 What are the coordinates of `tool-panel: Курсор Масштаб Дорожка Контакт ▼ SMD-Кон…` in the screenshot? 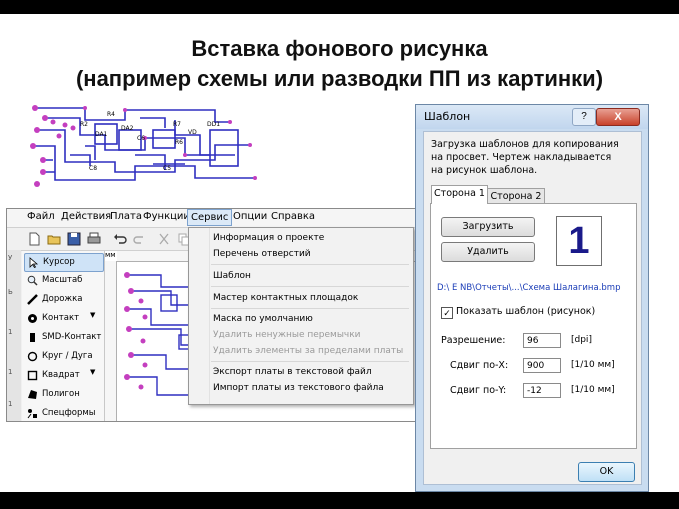 It's located at (63, 336).